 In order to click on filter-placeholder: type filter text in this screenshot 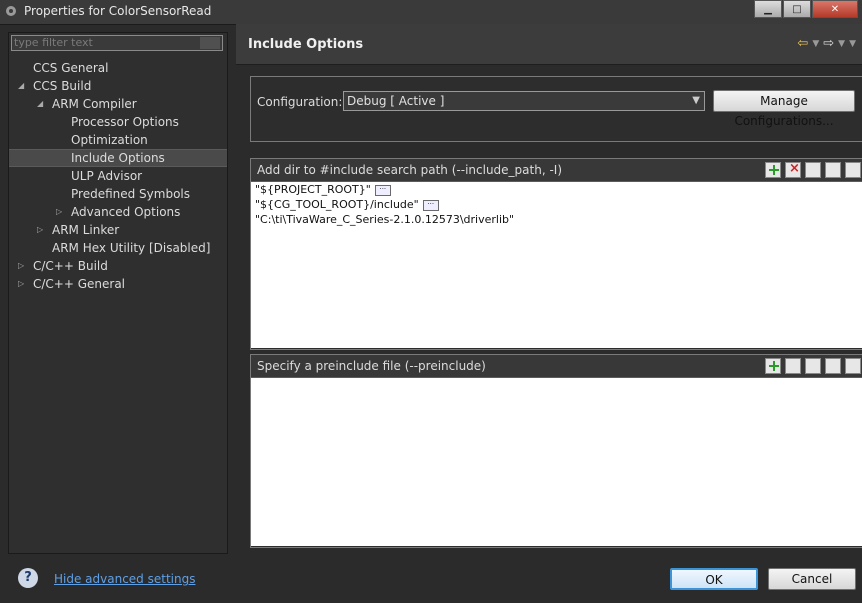, I will do `click(53, 42)`.